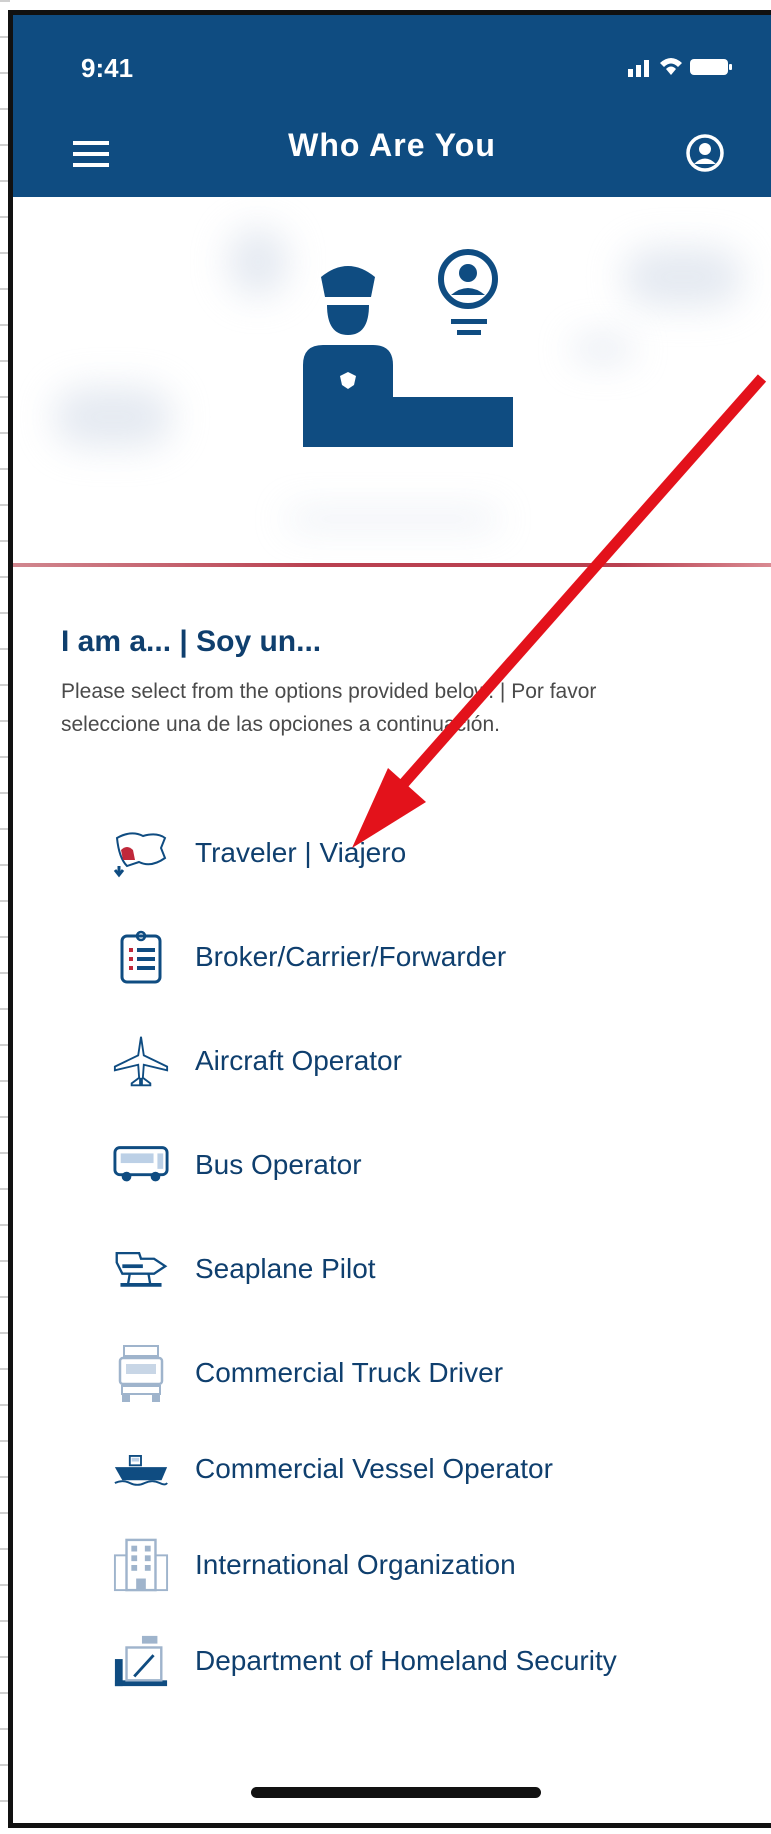 This screenshot has width=771, height=1834. I want to click on option-commercial-vessel-operator: Commercial Vessel Operator, so click(333, 1469).